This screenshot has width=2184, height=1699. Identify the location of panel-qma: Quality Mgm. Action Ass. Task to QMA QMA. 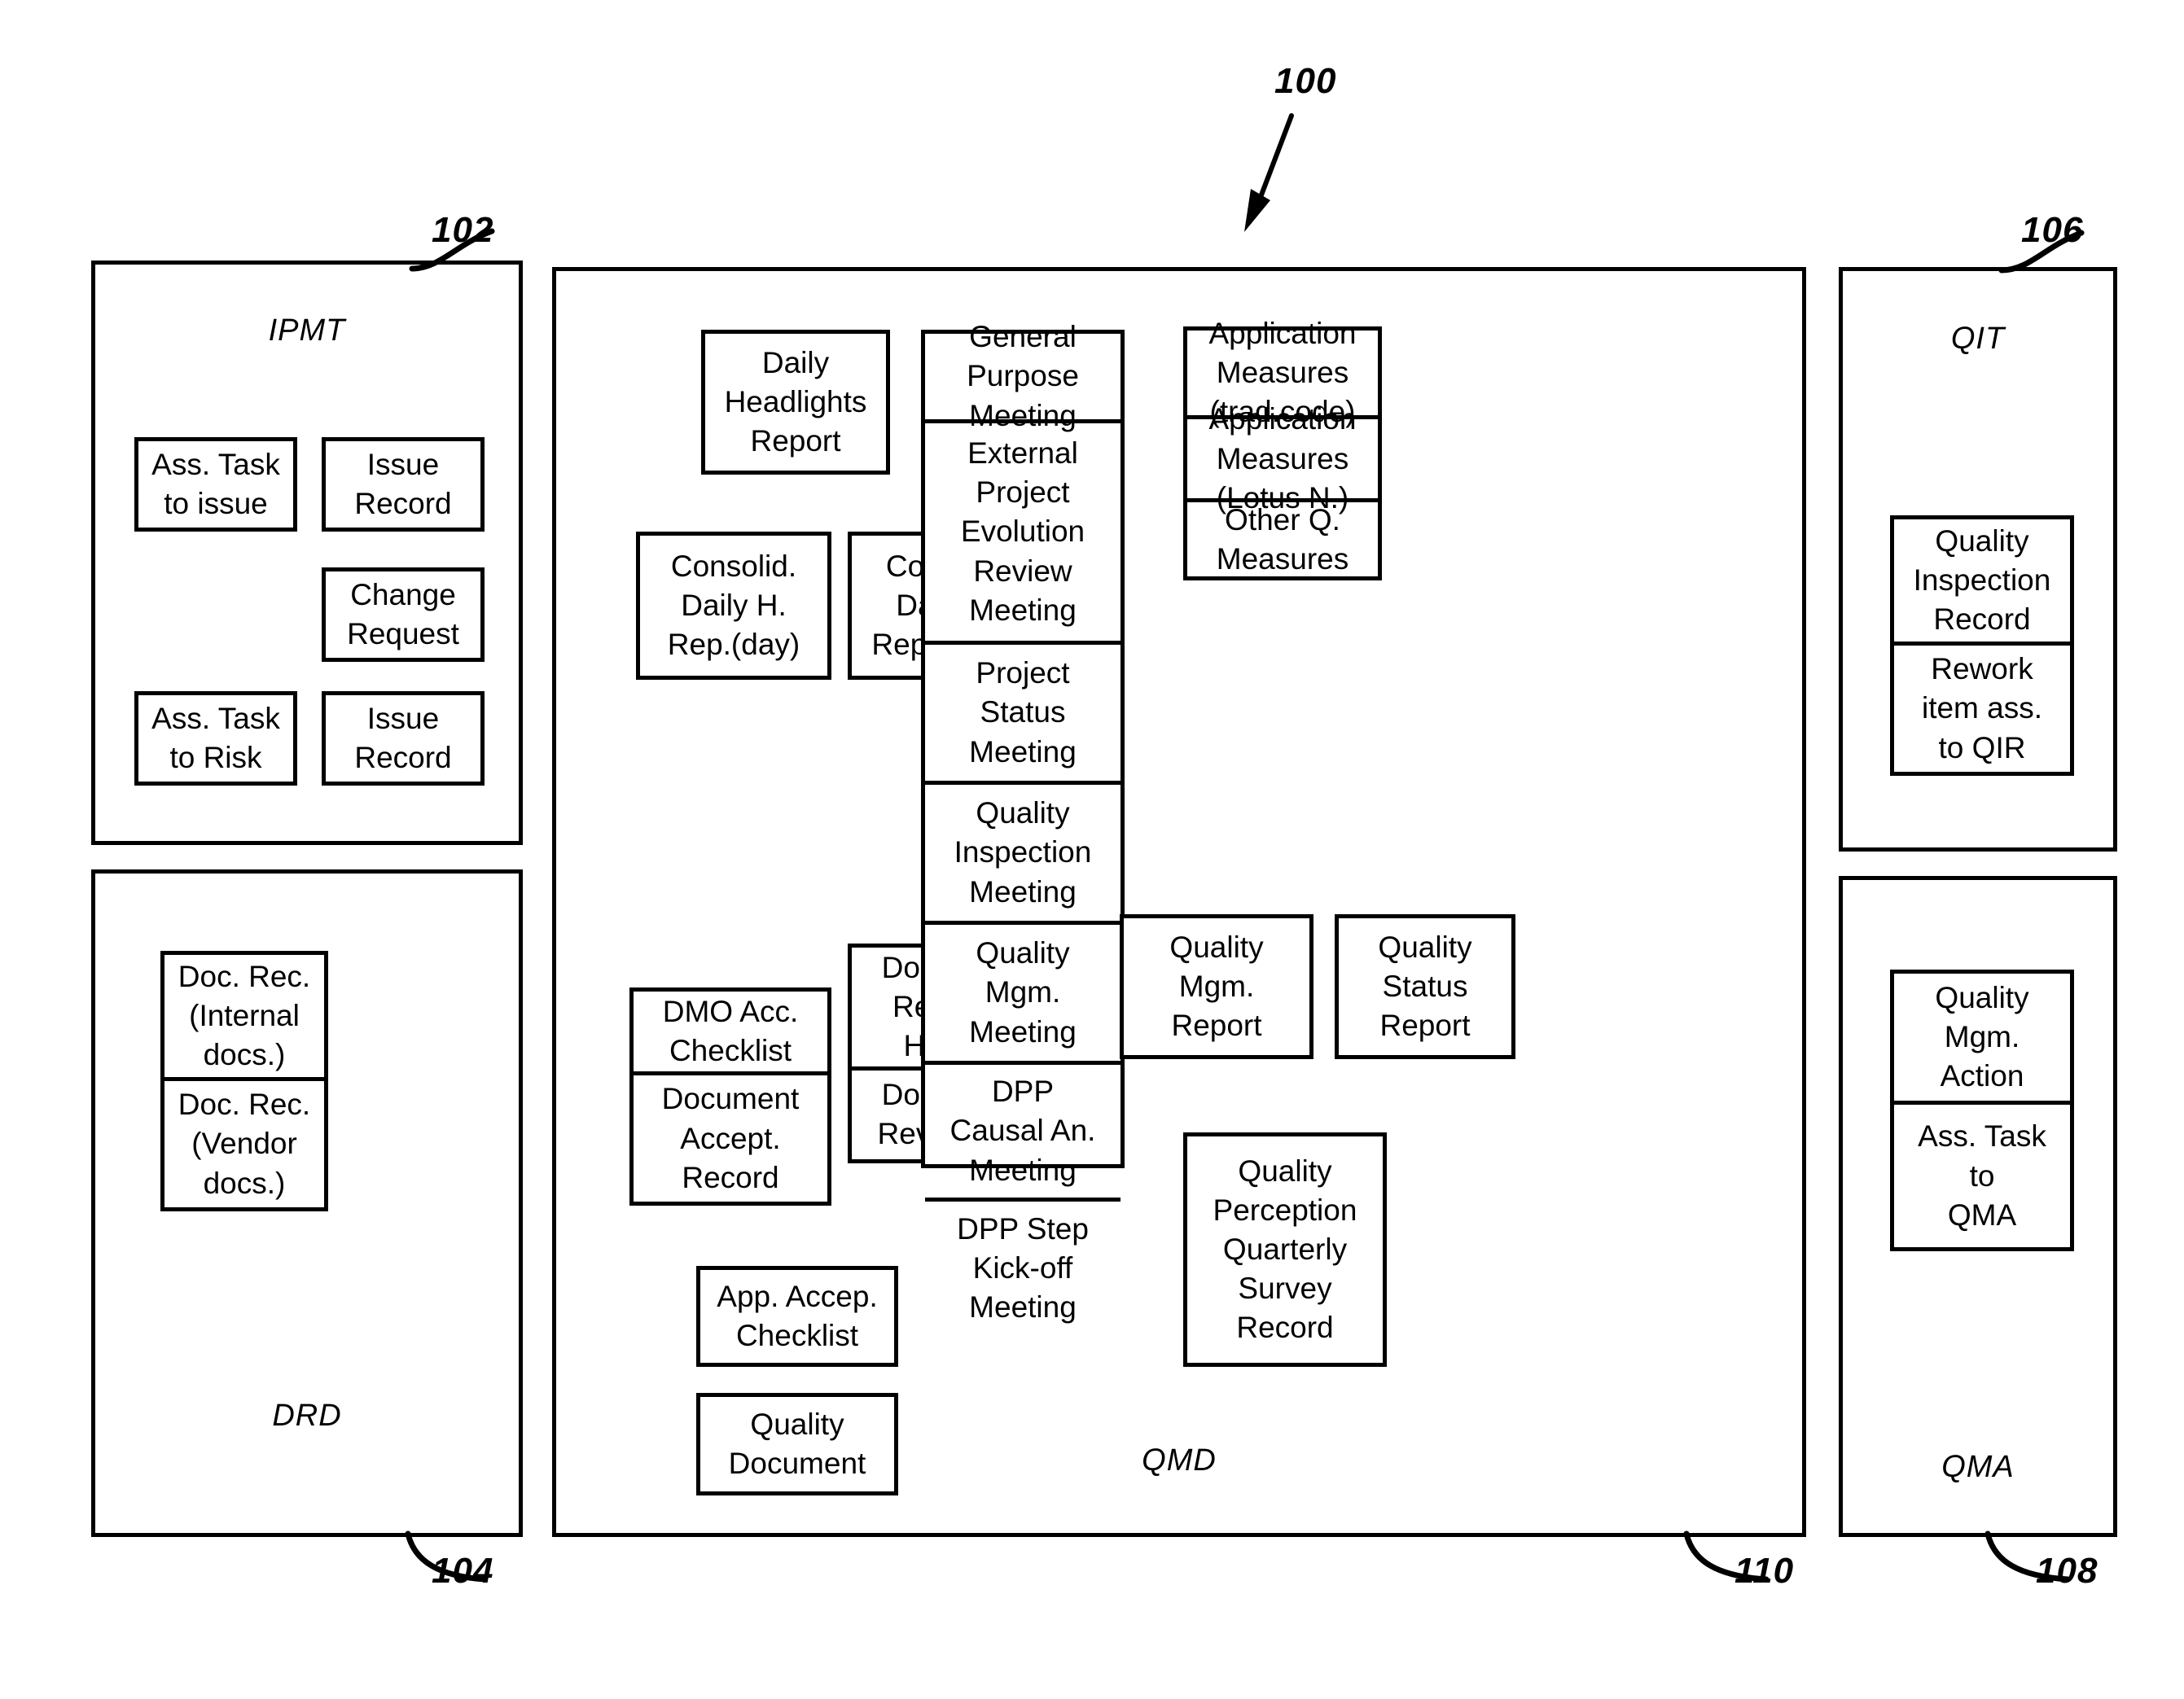
(1978, 1206).